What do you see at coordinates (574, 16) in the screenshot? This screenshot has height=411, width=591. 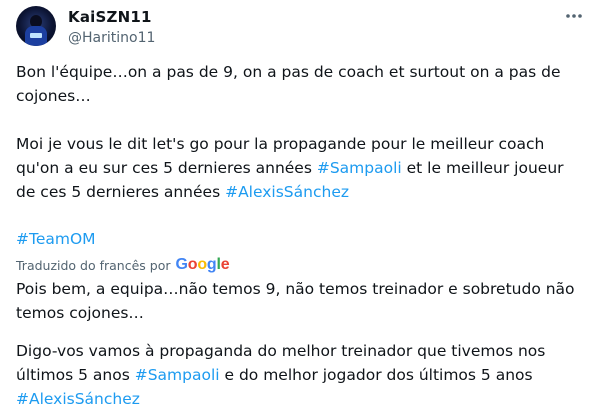 I see `more-options-icon` at bounding box center [574, 16].